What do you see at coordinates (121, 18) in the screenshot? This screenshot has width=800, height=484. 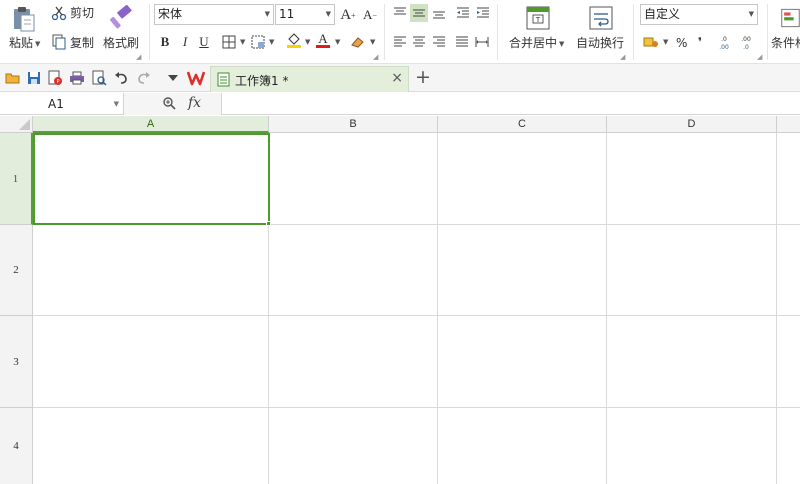 I see `format-painter-icon` at bounding box center [121, 18].